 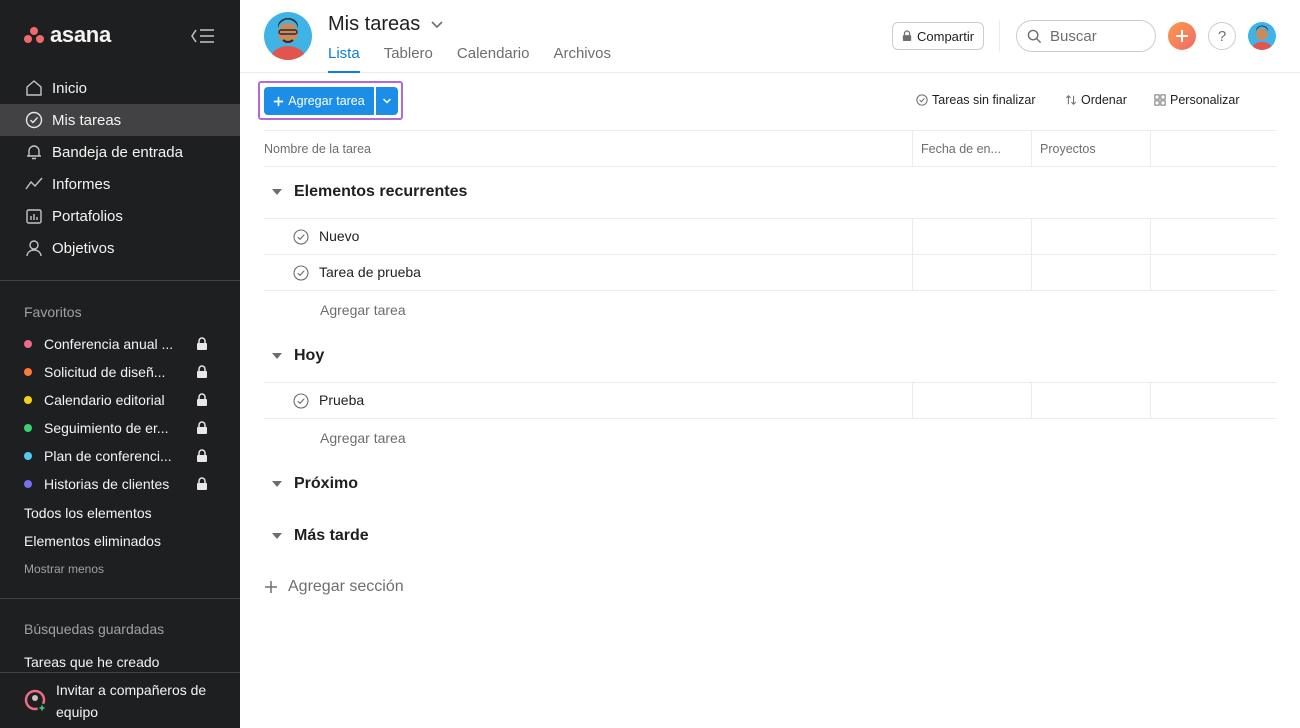 I want to click on invite-teammates-button: Invitar a compañeros de equipo, so click(x=120, y=700).